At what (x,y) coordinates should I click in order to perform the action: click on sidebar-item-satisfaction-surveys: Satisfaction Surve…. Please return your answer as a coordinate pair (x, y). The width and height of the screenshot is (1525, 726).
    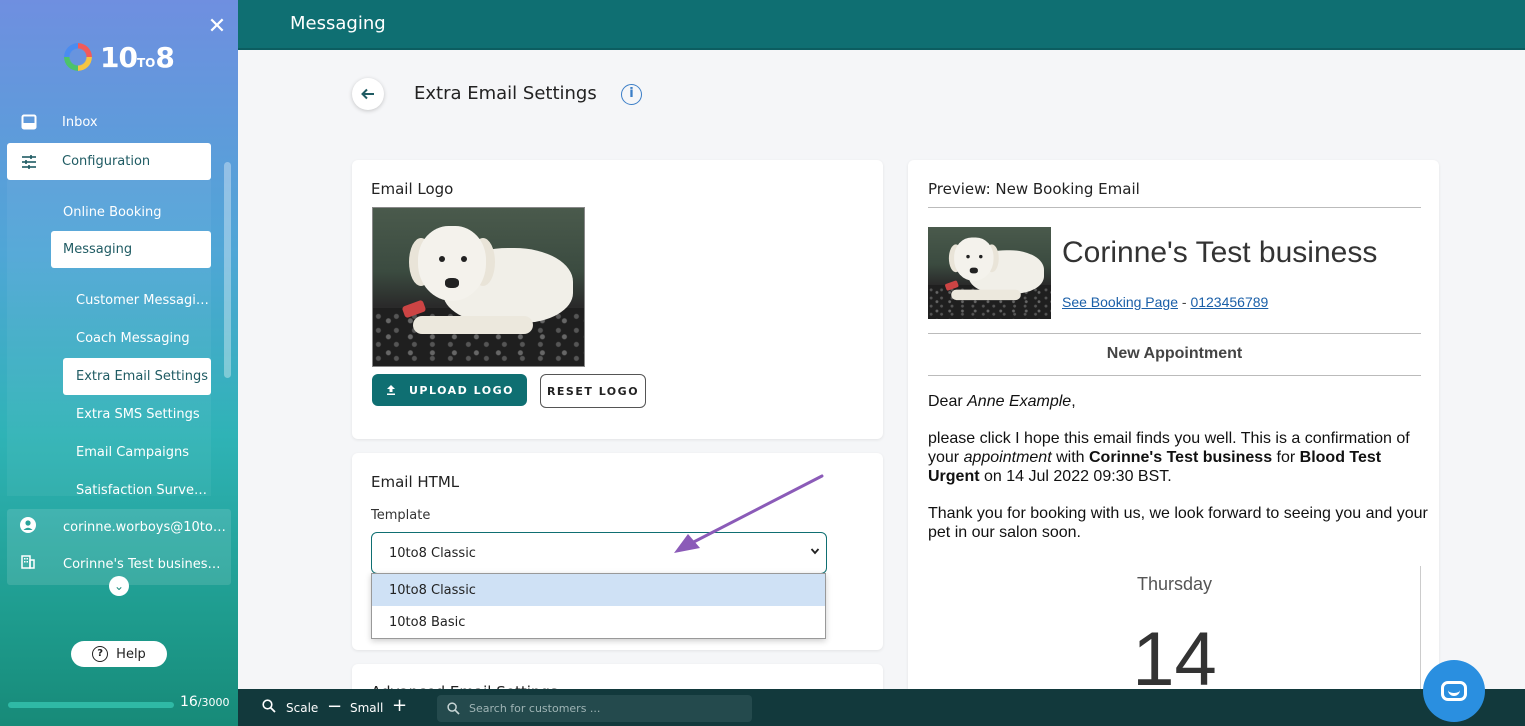
    Looking at the image, I should click on (143, 488).